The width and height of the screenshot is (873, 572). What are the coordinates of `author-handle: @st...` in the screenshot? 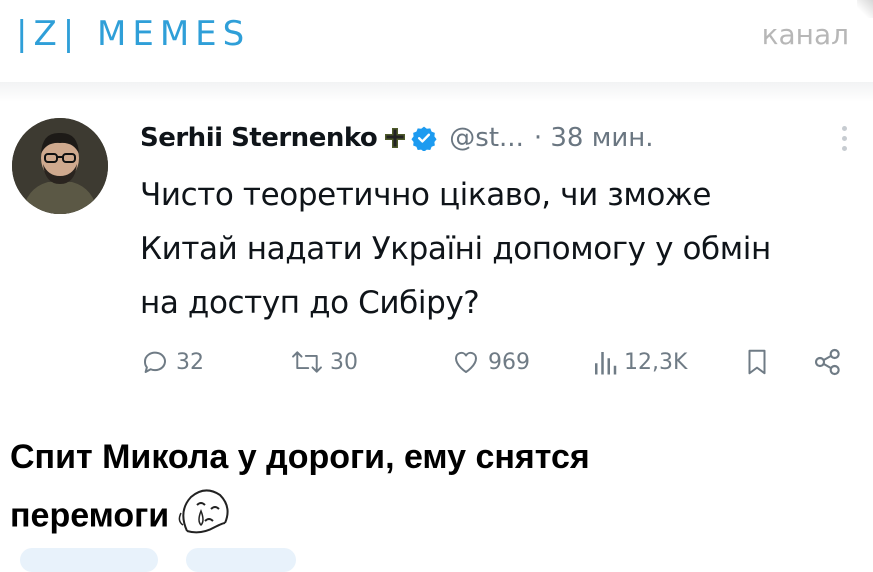 It's located at (486, 138).